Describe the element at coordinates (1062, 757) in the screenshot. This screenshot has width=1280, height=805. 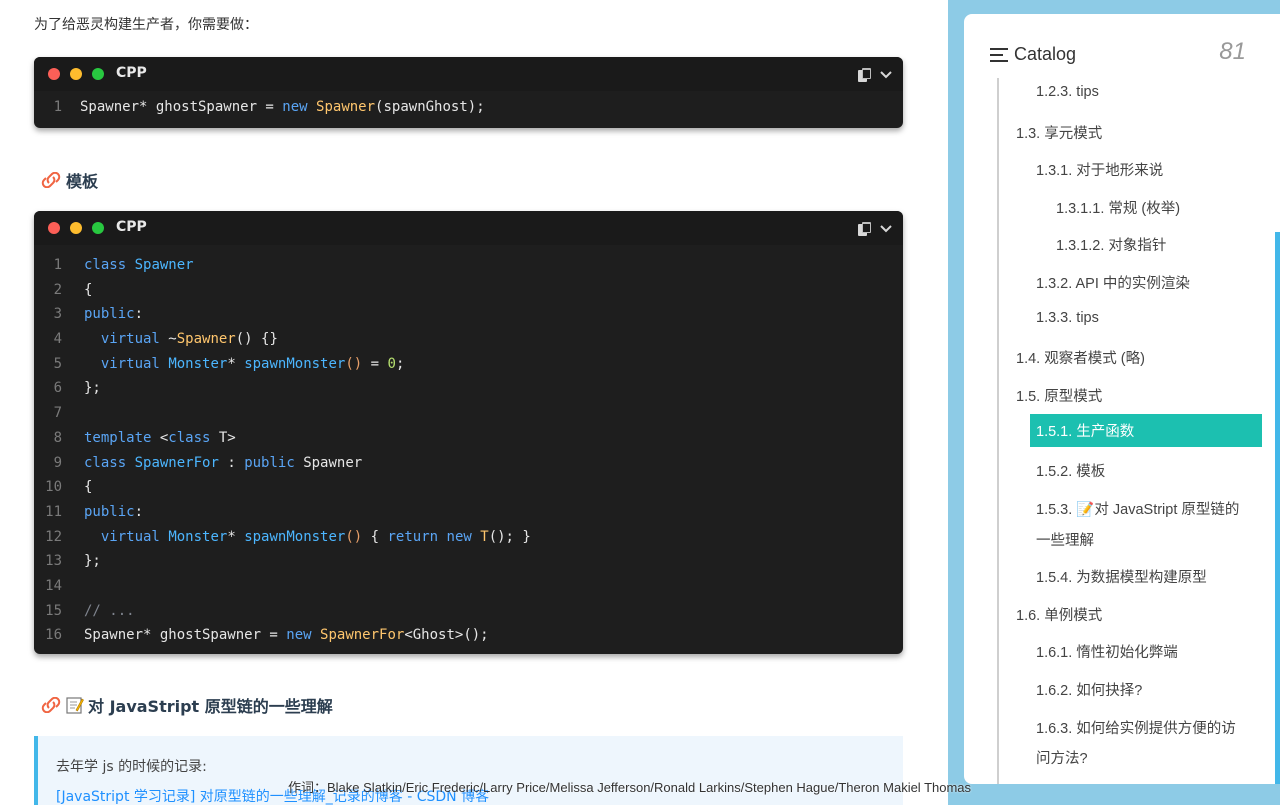
I see `toc-item: 问方法?` at that location.